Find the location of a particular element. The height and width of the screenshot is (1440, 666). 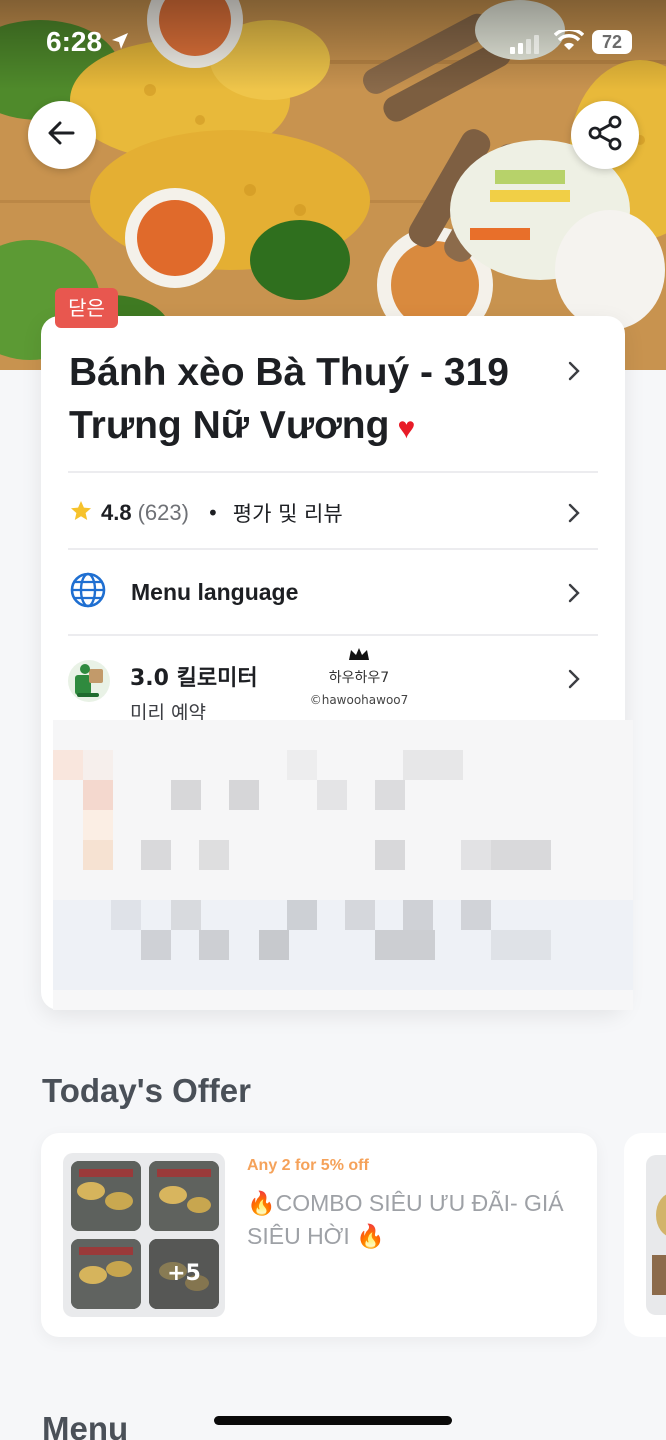

restaurant-name-row: Bánh xèo Bà Thuý - 319 Trưng Nữ Vương ♥ is located at coordinates (304, 400).